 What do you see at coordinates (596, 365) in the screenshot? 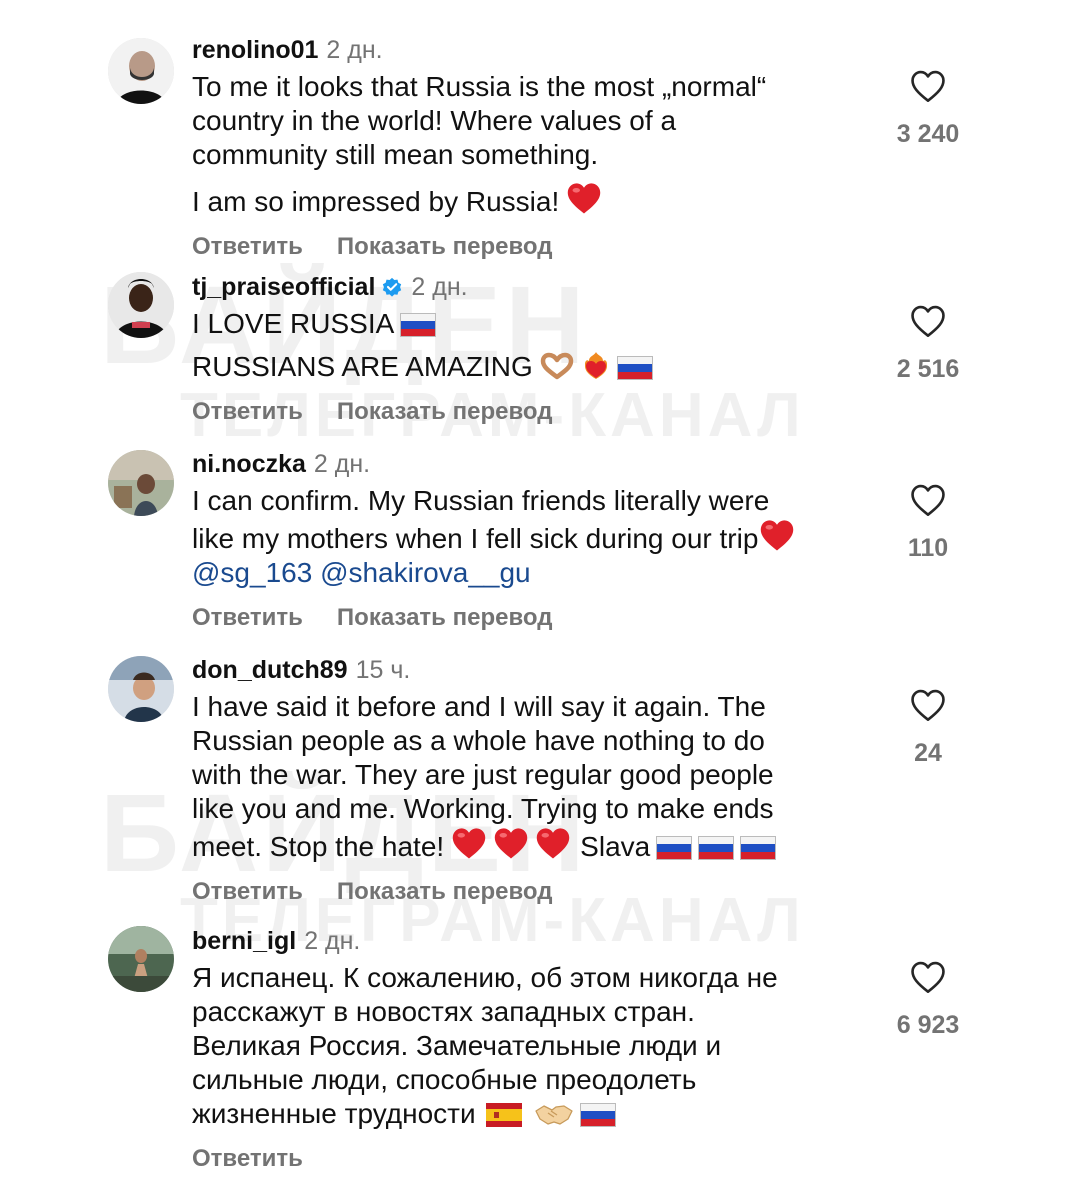
I see `heart-on-fire-emoji-icon` at bounding box center [596, 365].